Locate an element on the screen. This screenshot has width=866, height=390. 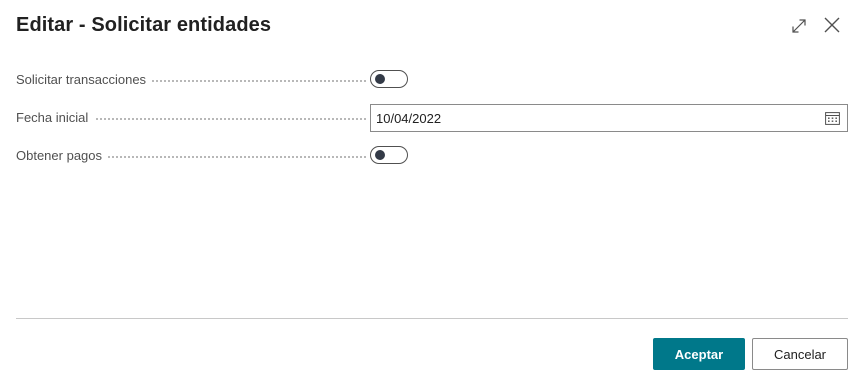
fecha-inicial-input: 10/04/2022 is located at coordinates (609, 118).